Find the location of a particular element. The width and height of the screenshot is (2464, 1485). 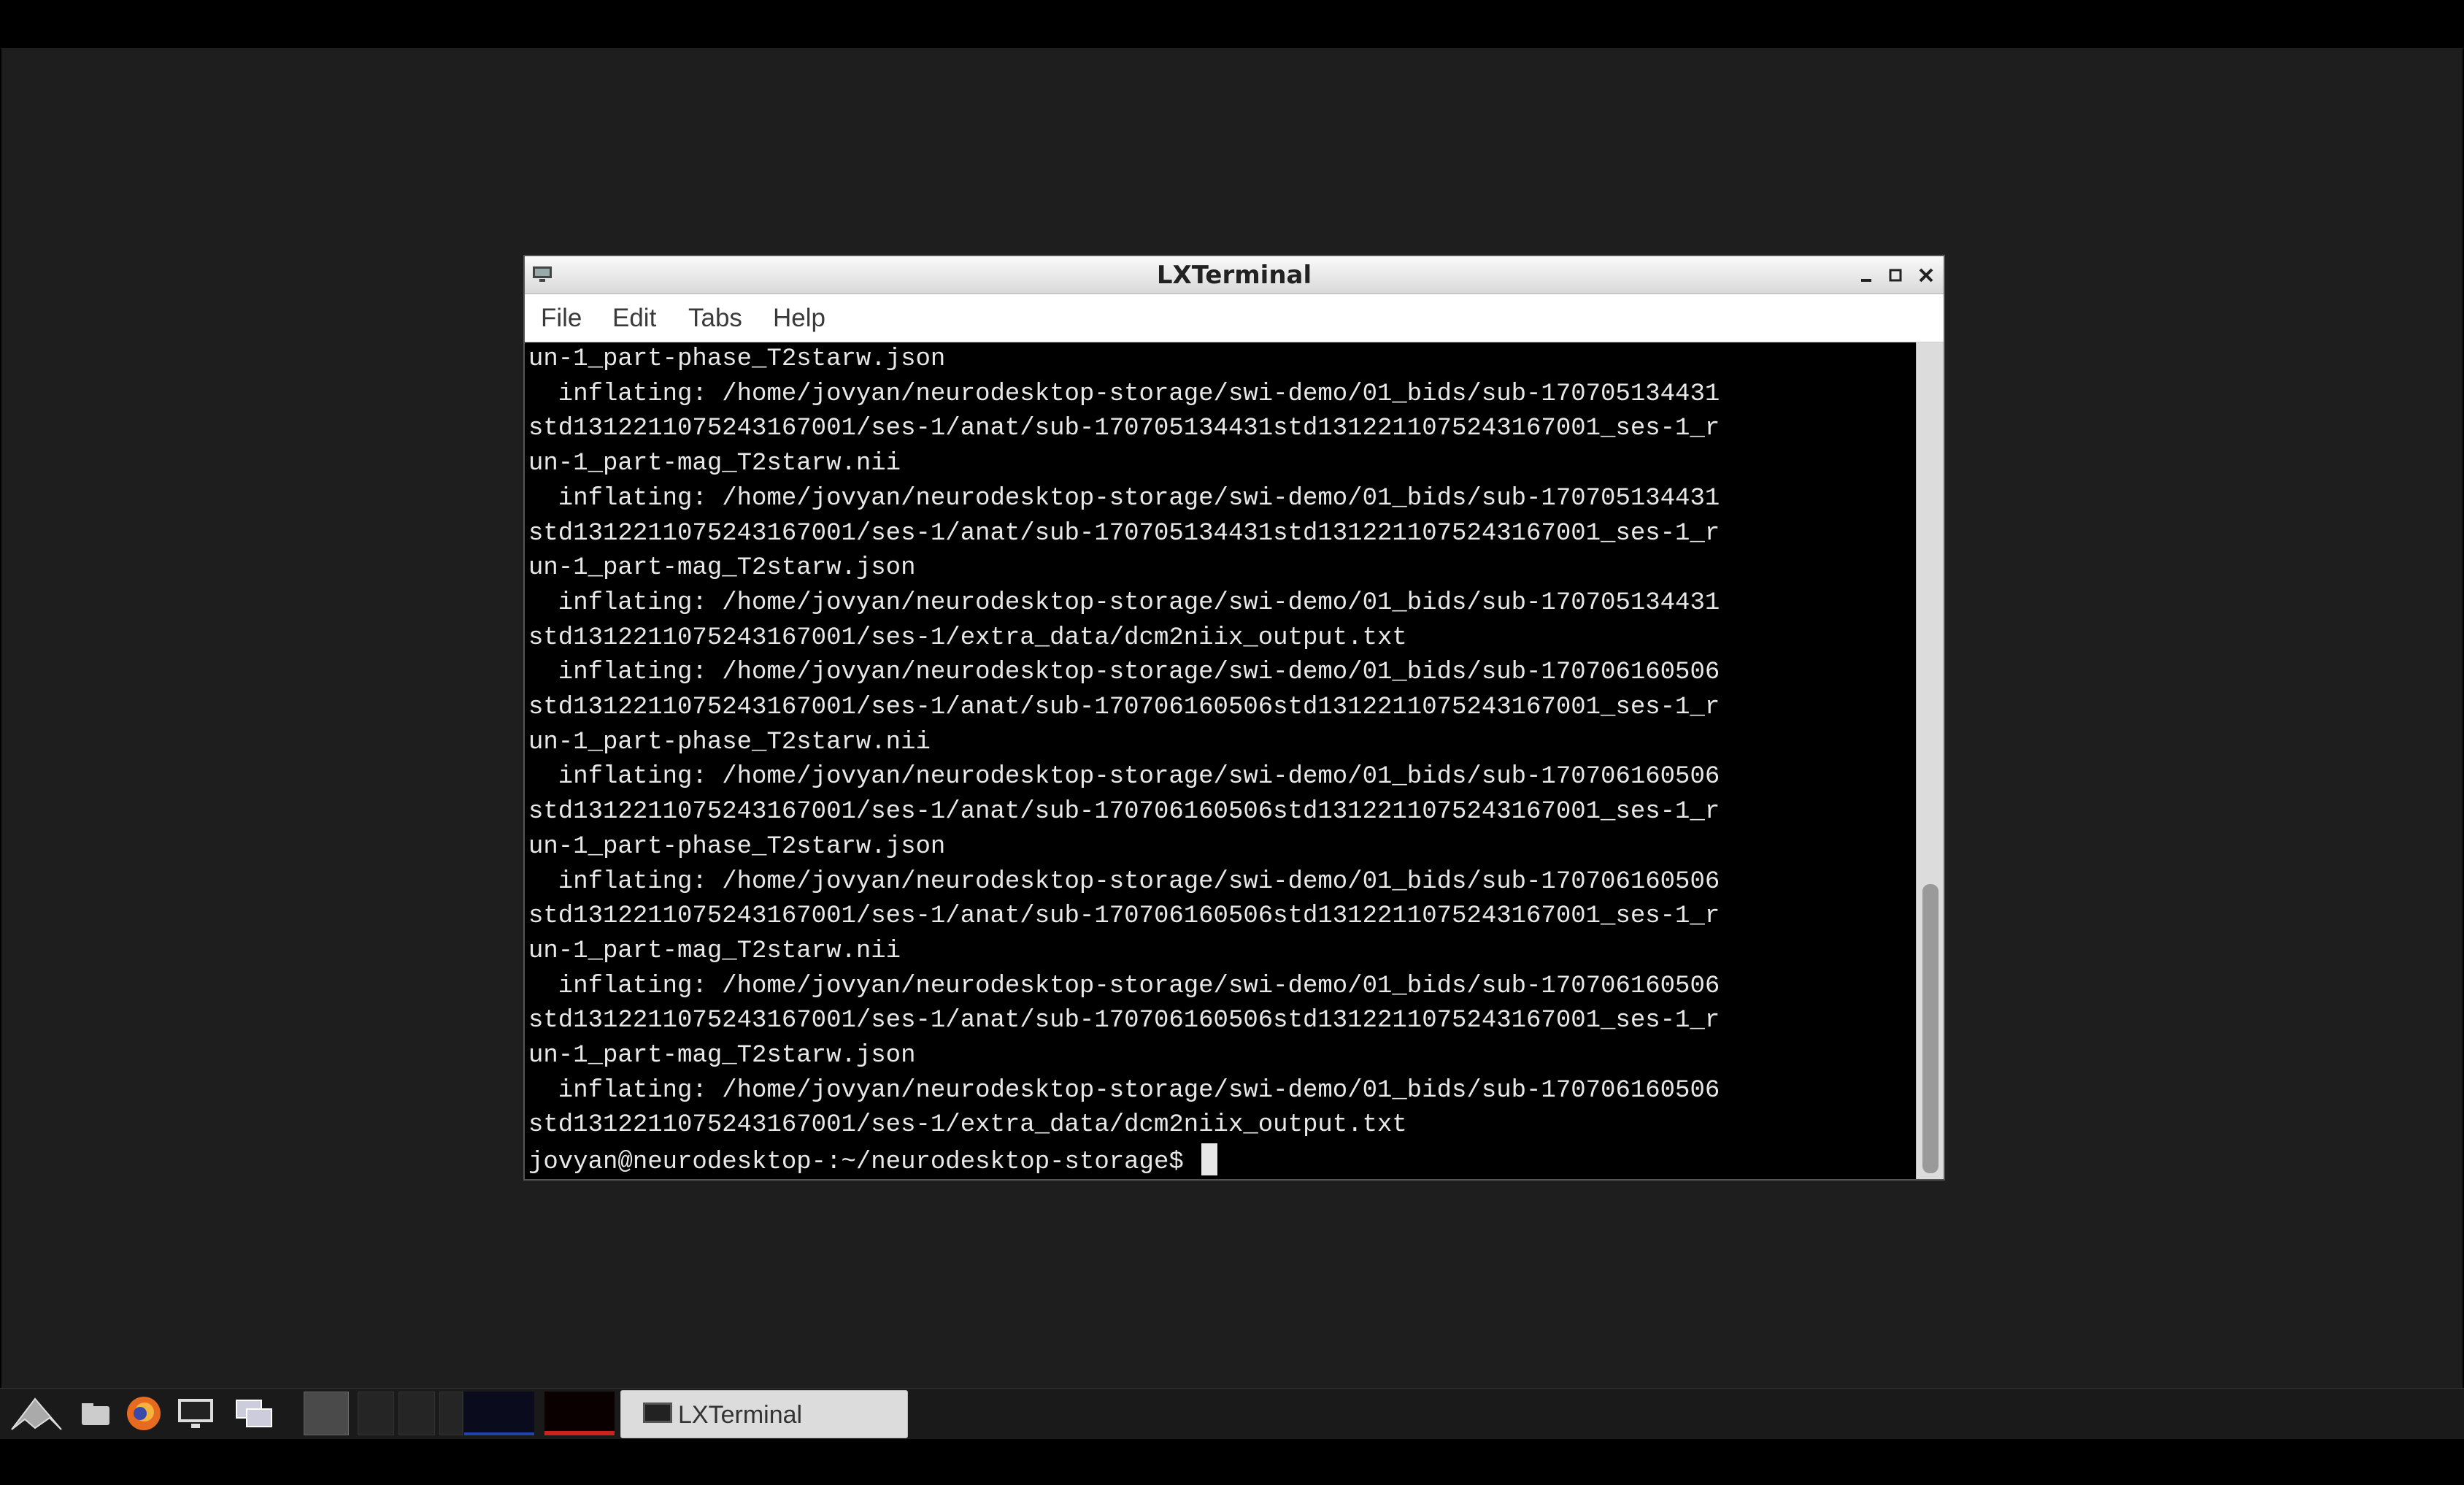

minimize-icon is located at coordinates (1866, 275).